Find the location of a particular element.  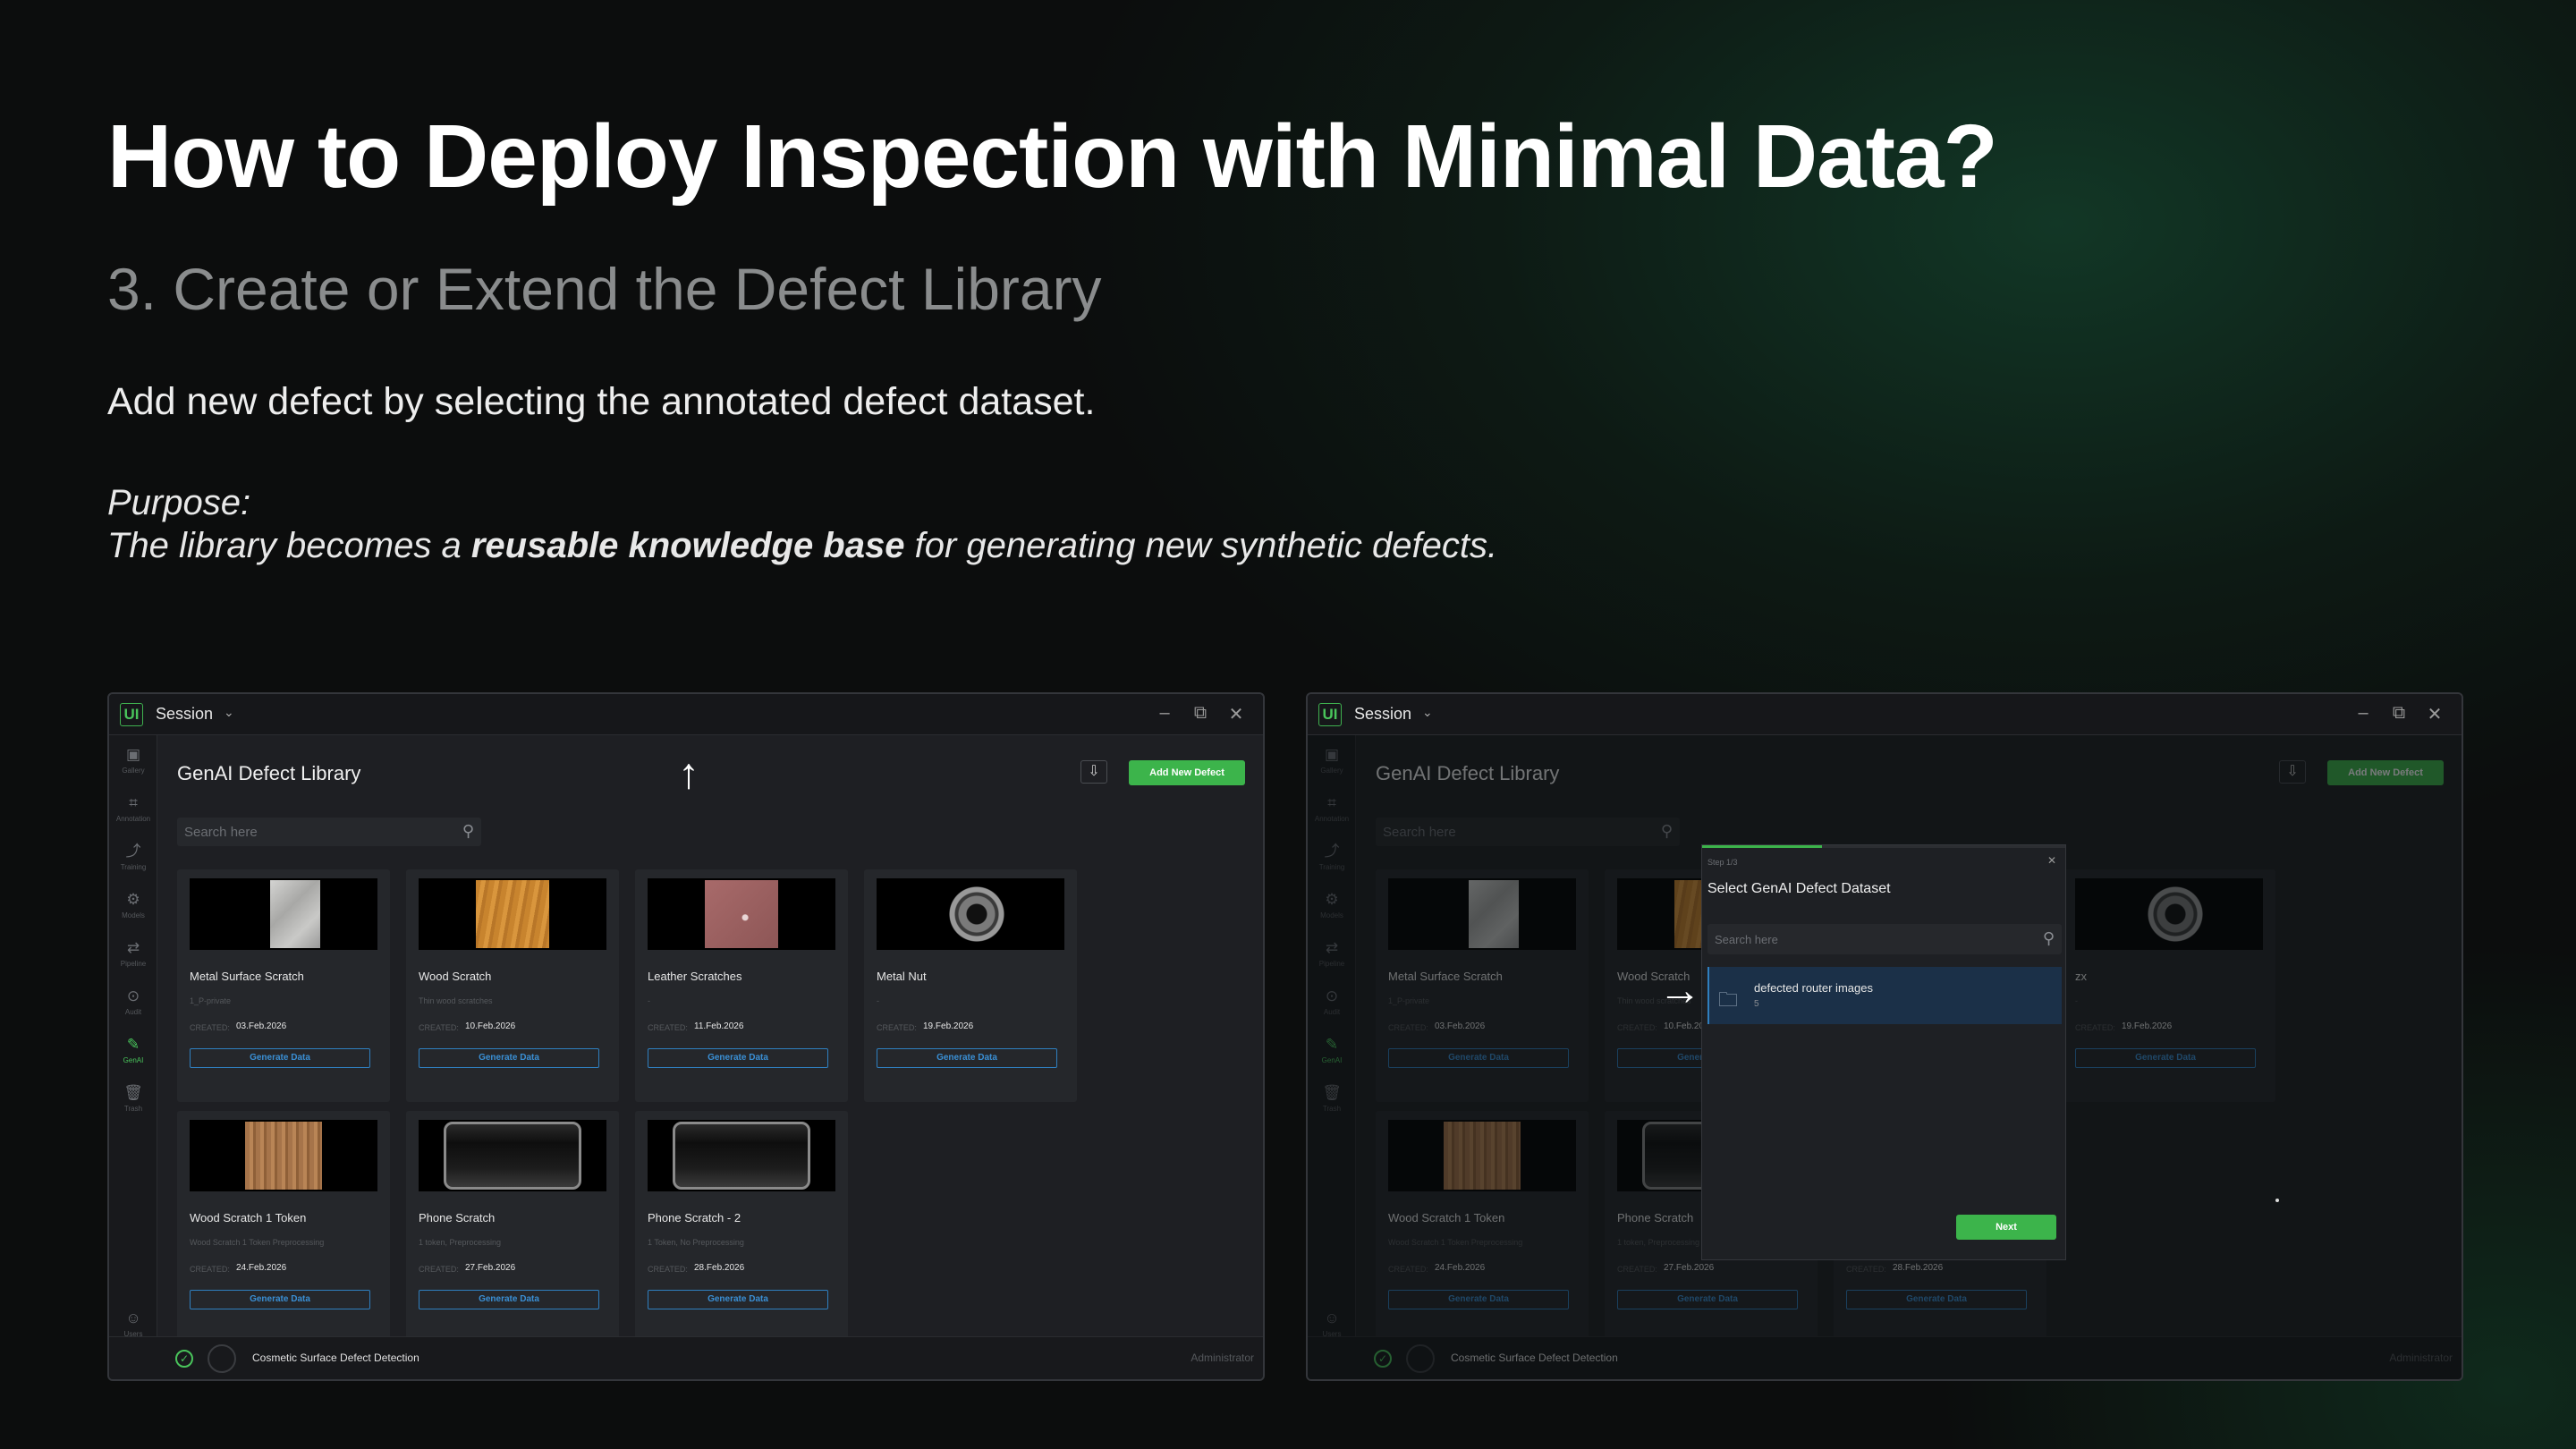

dataset-count: 5 is located at coordinates (1756, 1004).